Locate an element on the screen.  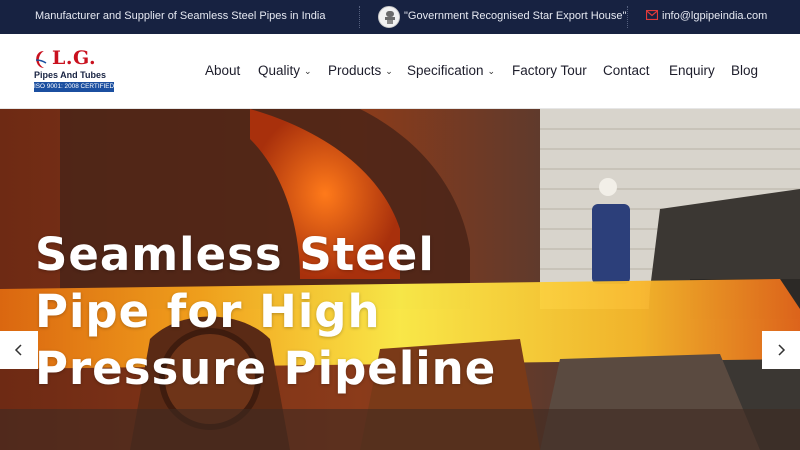
nav-label: About is located at coordinates (223, 70).